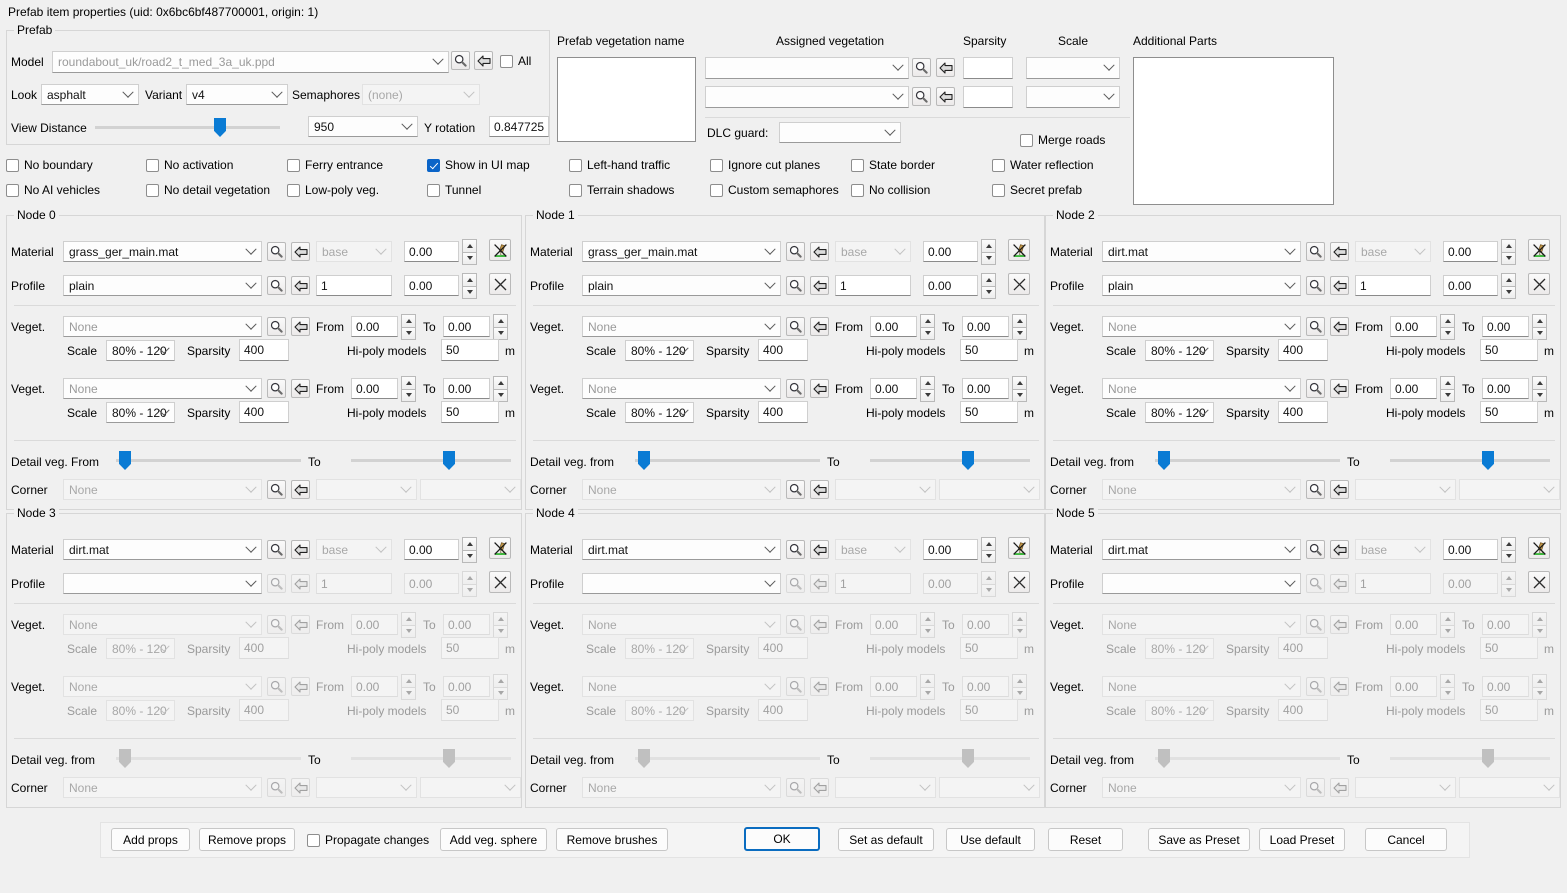 The image size is (1567, 893). What do you see at coordinates (1247, 758) in the screenshot?
I see `node-5-detail-veg-from-slider` at bounding box center [1247, 758].